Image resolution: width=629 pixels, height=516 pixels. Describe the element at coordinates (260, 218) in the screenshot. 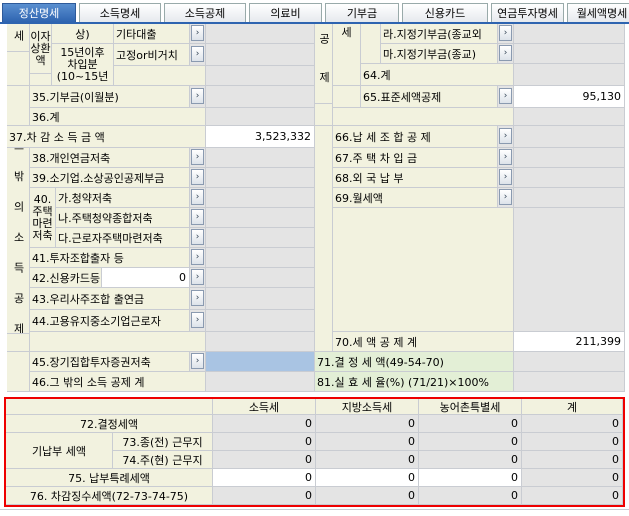

I see `r40b-value` at that location.